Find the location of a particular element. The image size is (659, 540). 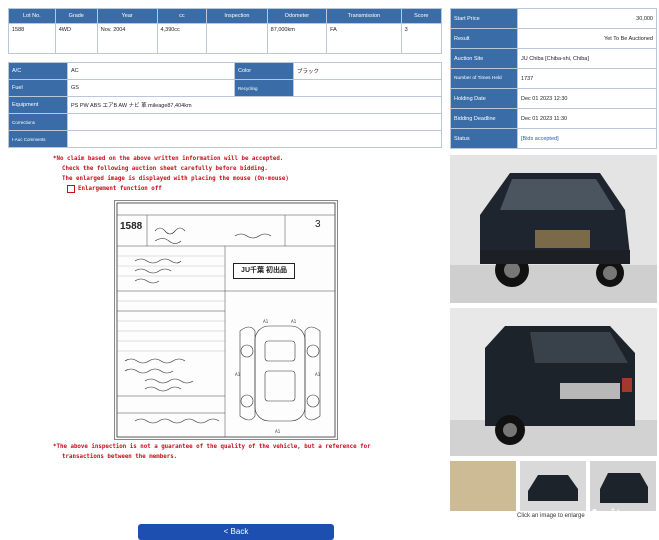

transmission-header: Transmission is located at coordinates (364, 16).